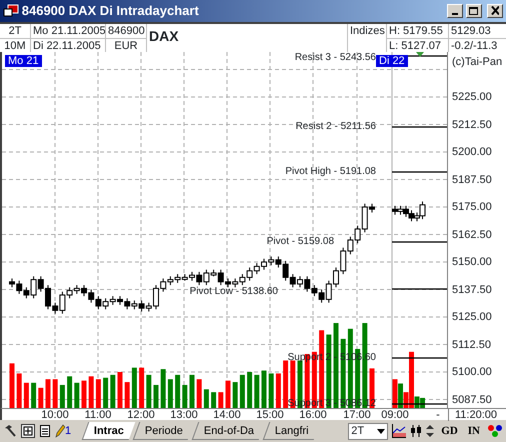  What do you see at coordinates (368, 431) in the screenshot?
I see `period-select: 2T` at bounding box center [368, 431].